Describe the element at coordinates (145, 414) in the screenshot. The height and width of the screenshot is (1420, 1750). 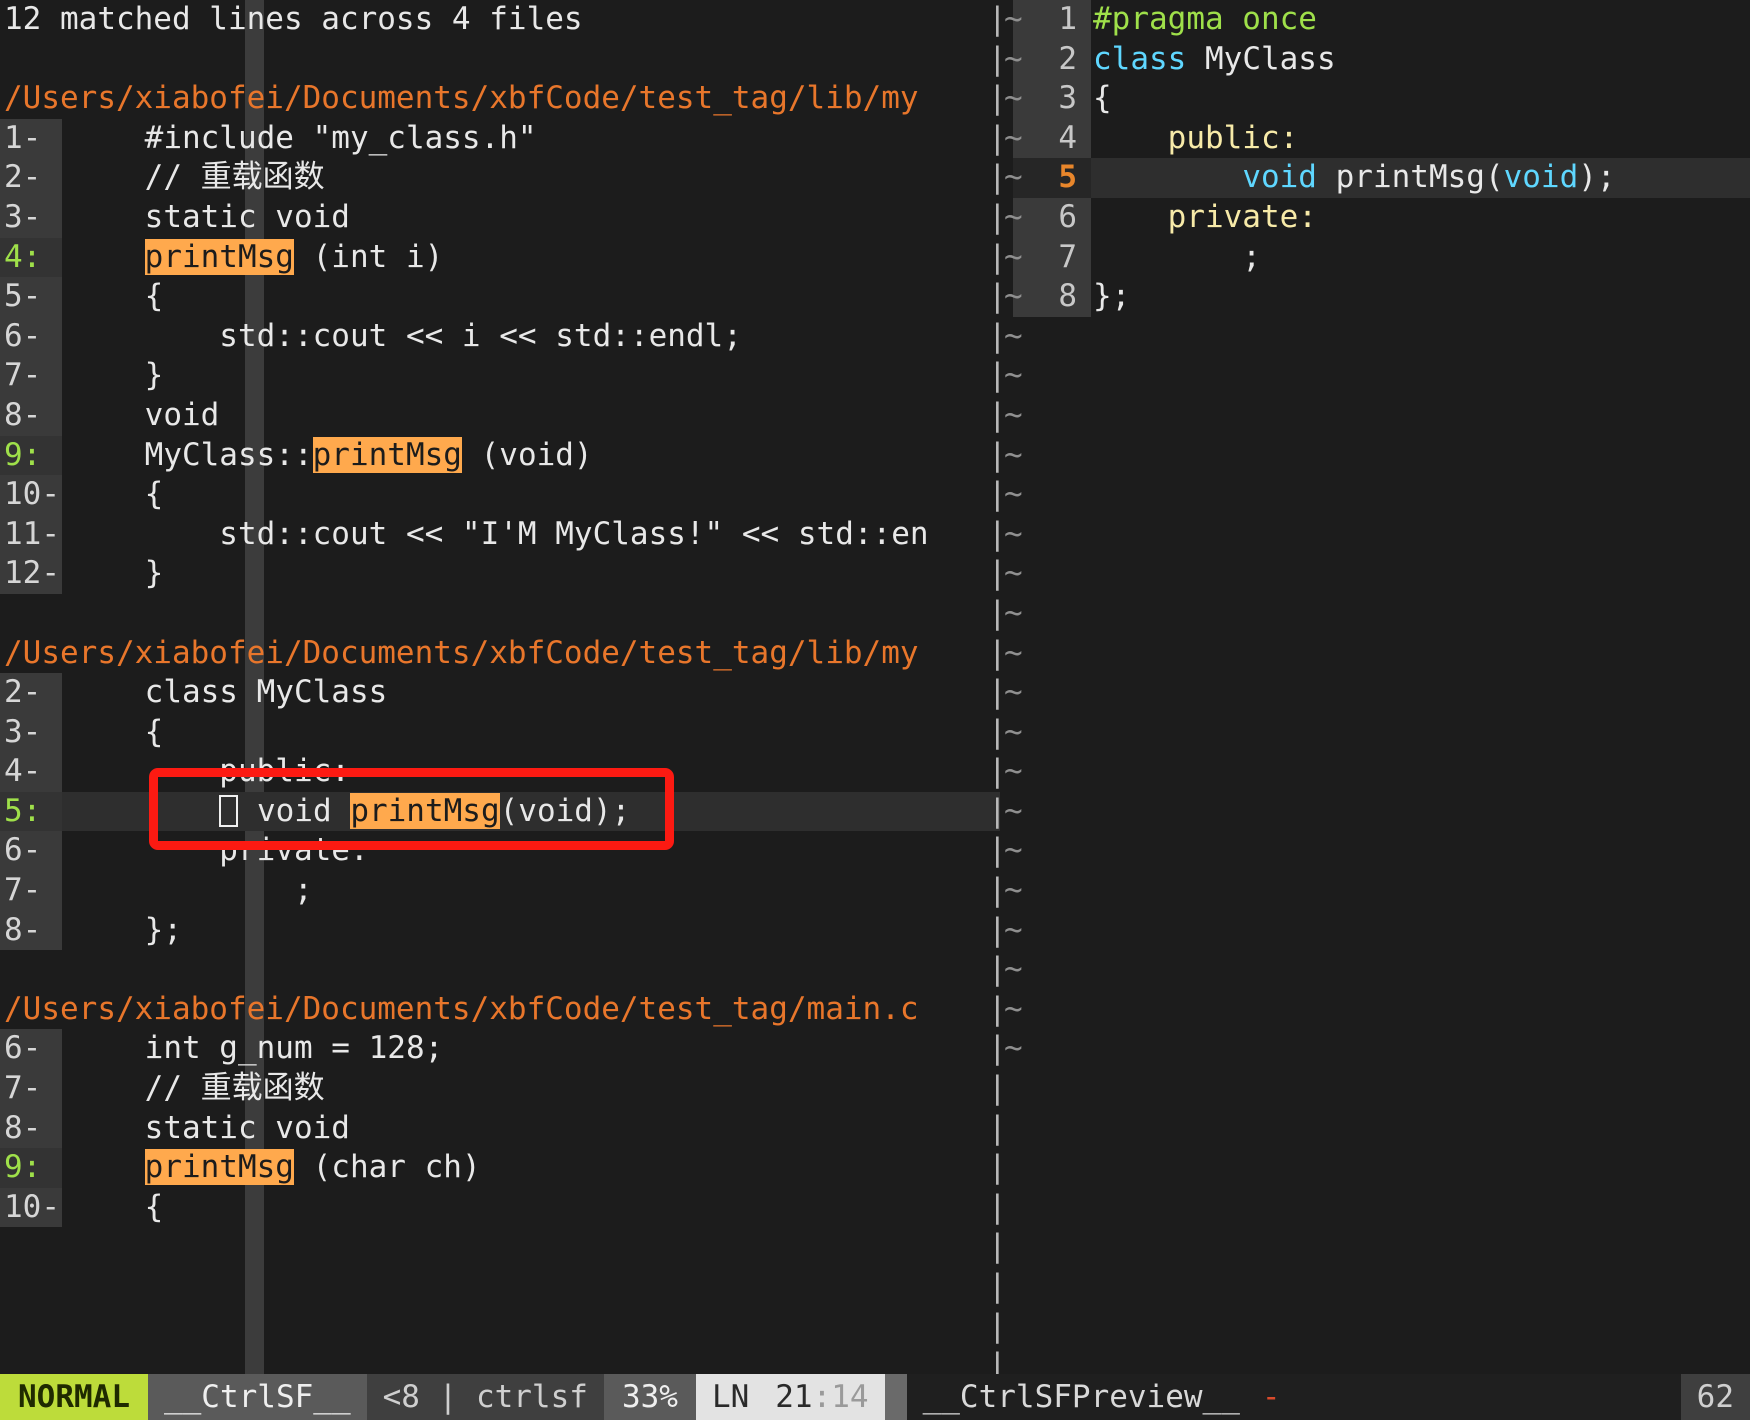
I see `code-text: void` at that location.